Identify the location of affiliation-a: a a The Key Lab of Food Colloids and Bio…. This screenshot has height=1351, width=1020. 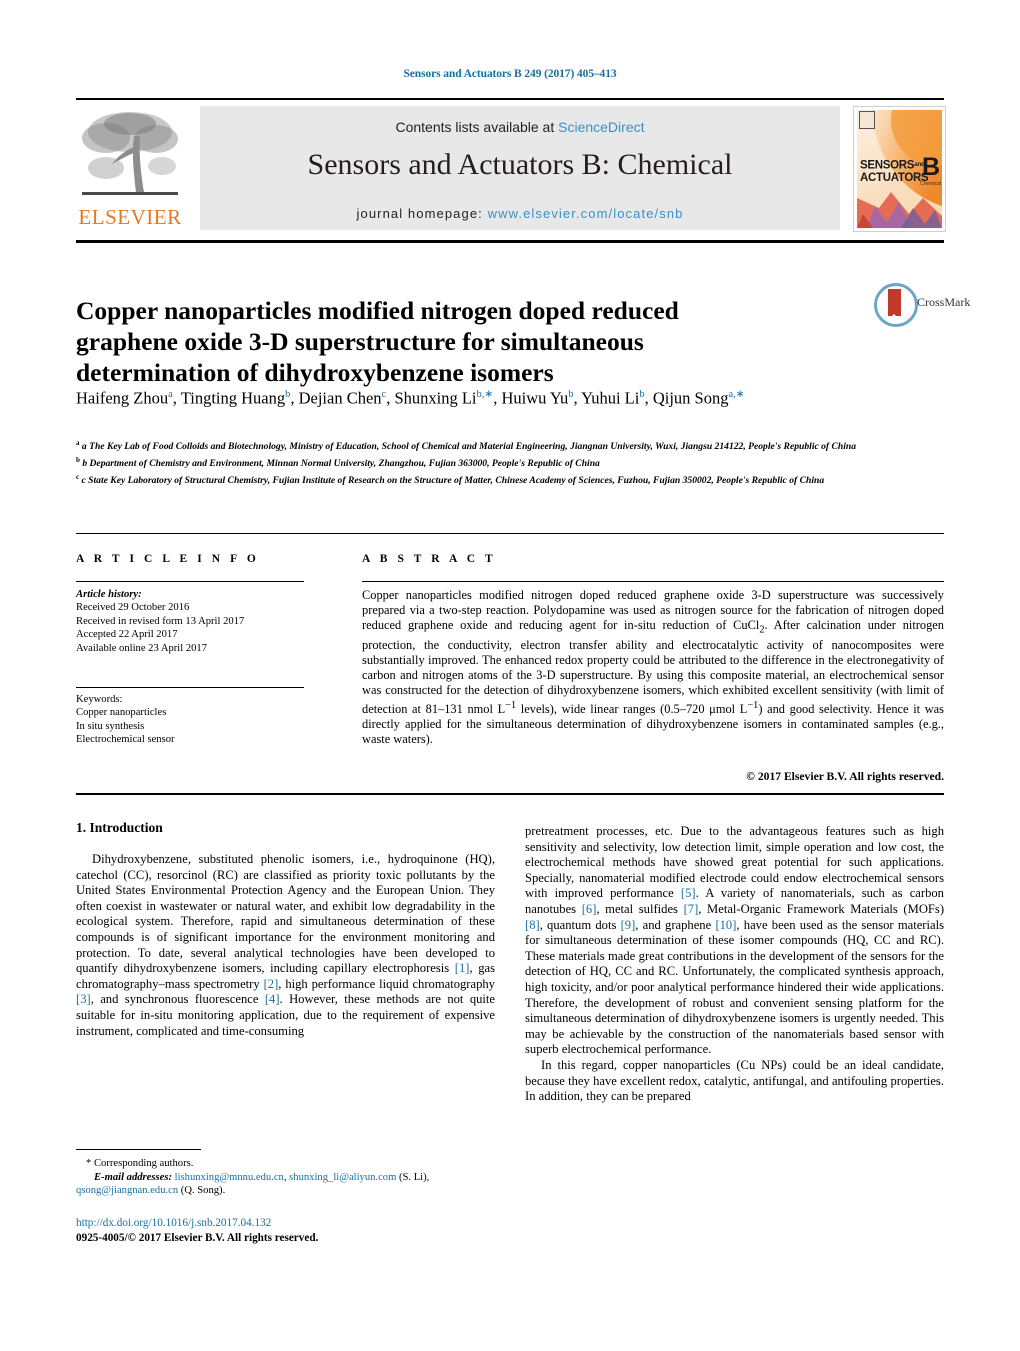
(466, 446).